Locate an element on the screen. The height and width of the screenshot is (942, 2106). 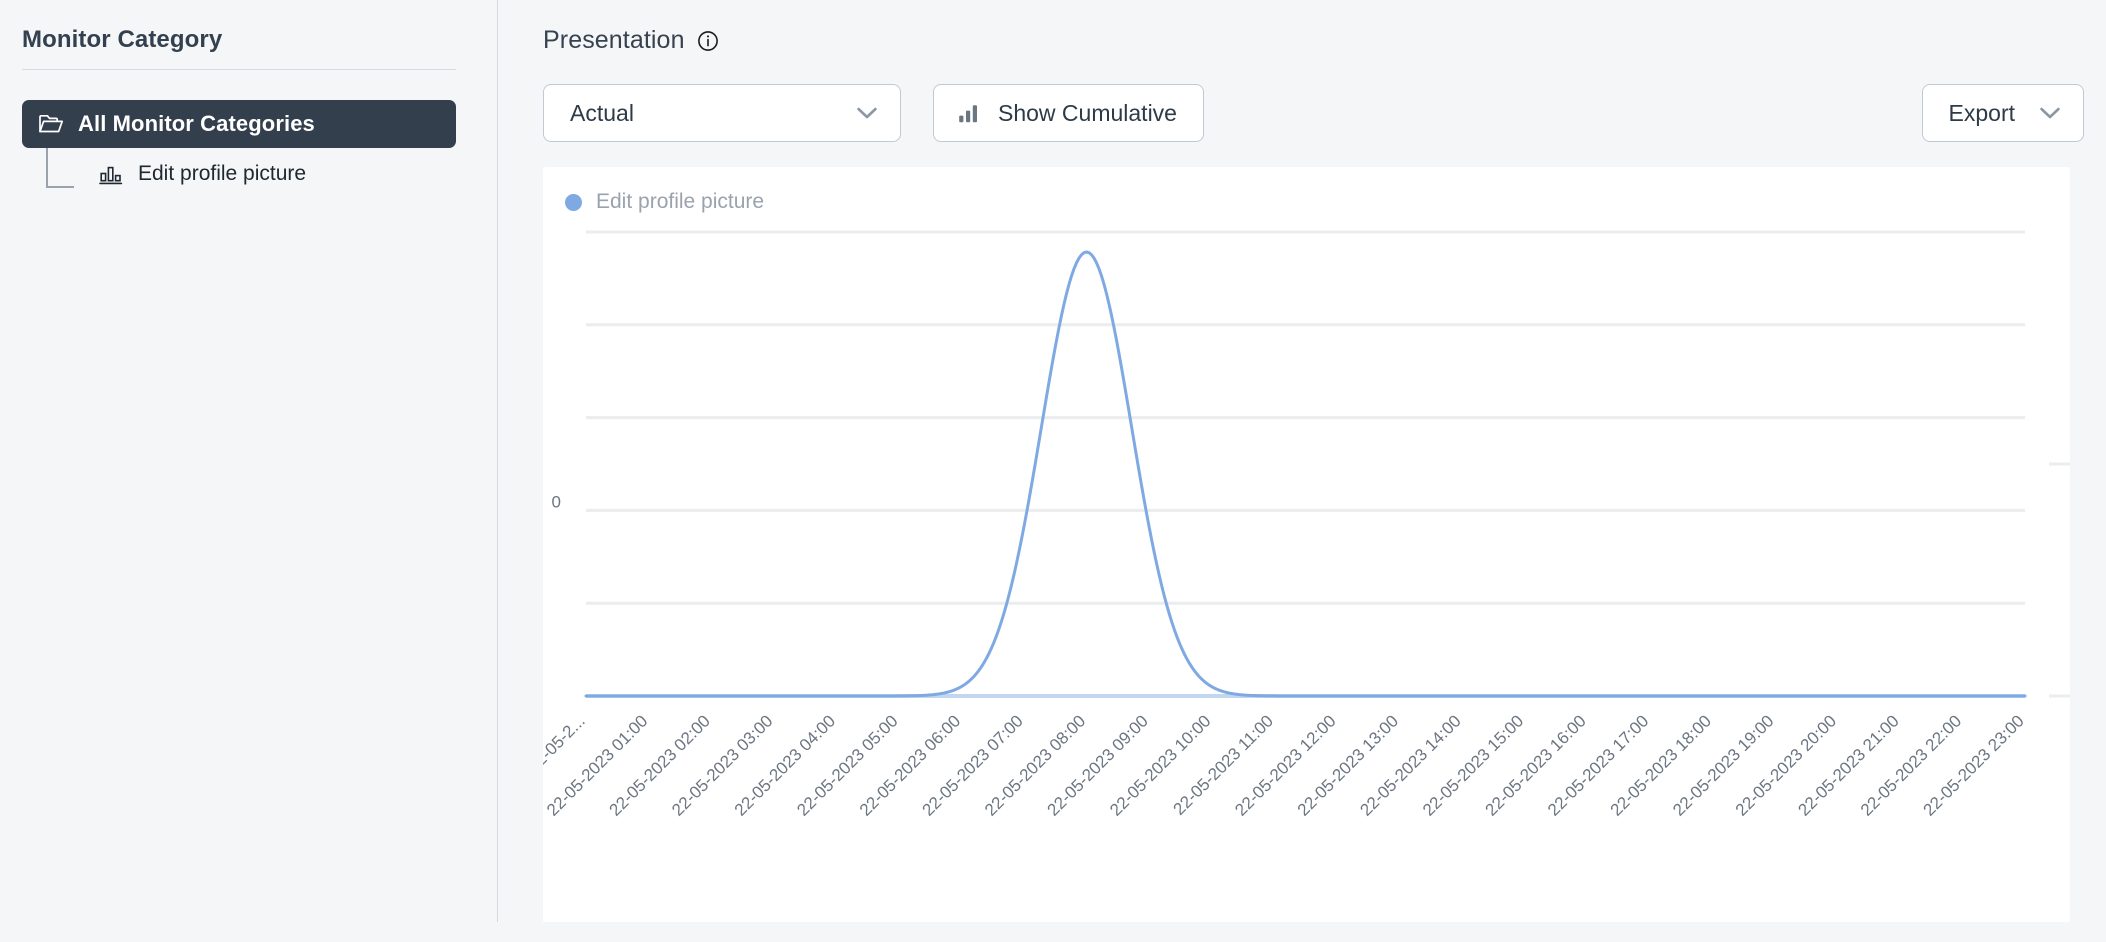
sidebar-item-label: All Monitor Categories is located at coordinates (196, 123).